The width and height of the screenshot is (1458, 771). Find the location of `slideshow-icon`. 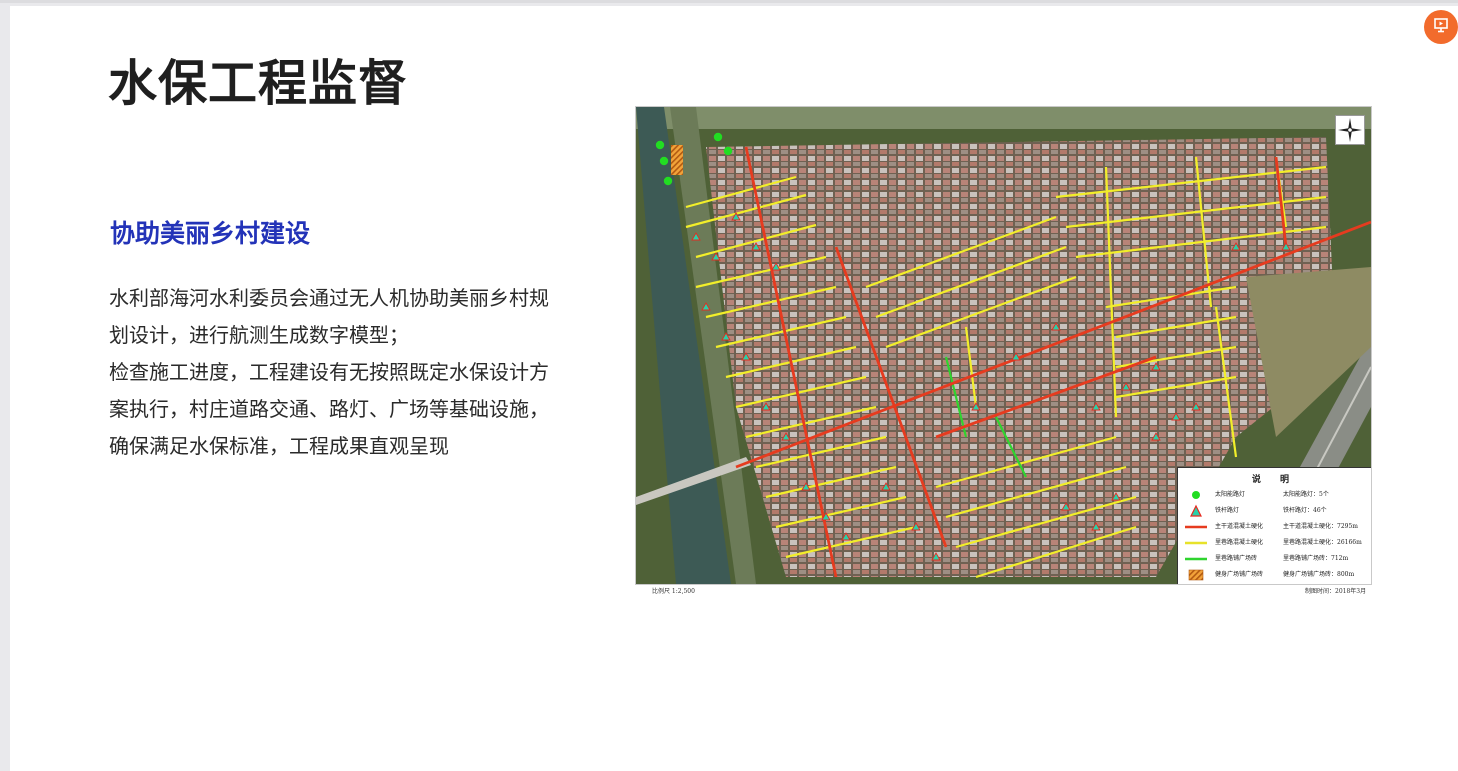

slideshow-icon is located at coordinates (1441, 27).